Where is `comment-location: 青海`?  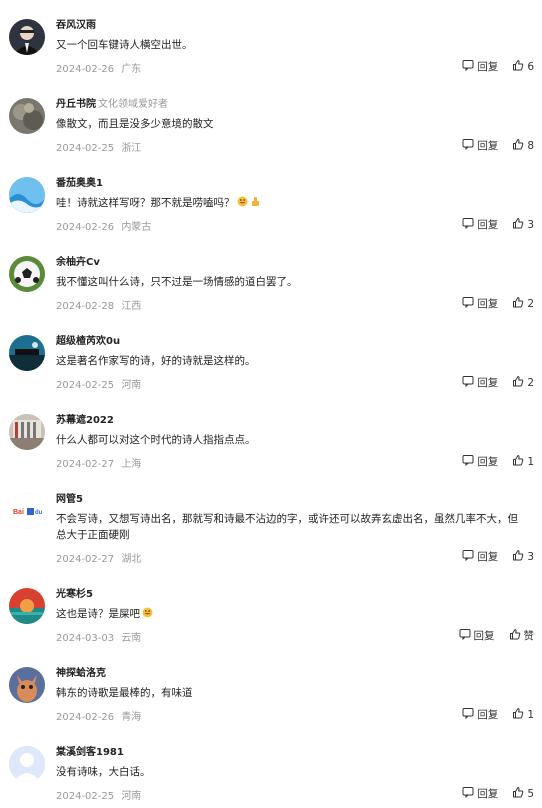 comment-location: 青海 is located at coordinates (131, 717).